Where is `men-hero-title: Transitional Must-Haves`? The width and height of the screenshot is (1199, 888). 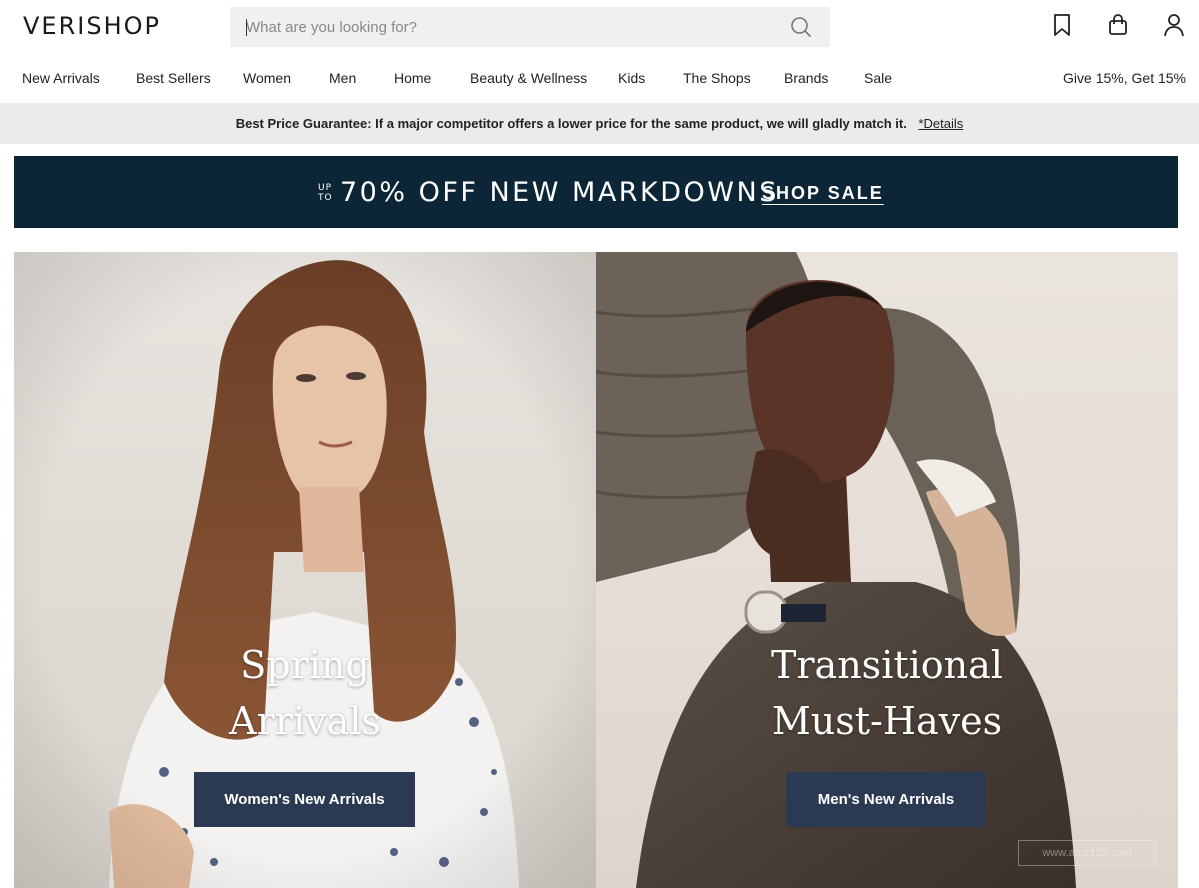 men-hero-title: Transitional Must-Haves is located at coordinates (887, 693).